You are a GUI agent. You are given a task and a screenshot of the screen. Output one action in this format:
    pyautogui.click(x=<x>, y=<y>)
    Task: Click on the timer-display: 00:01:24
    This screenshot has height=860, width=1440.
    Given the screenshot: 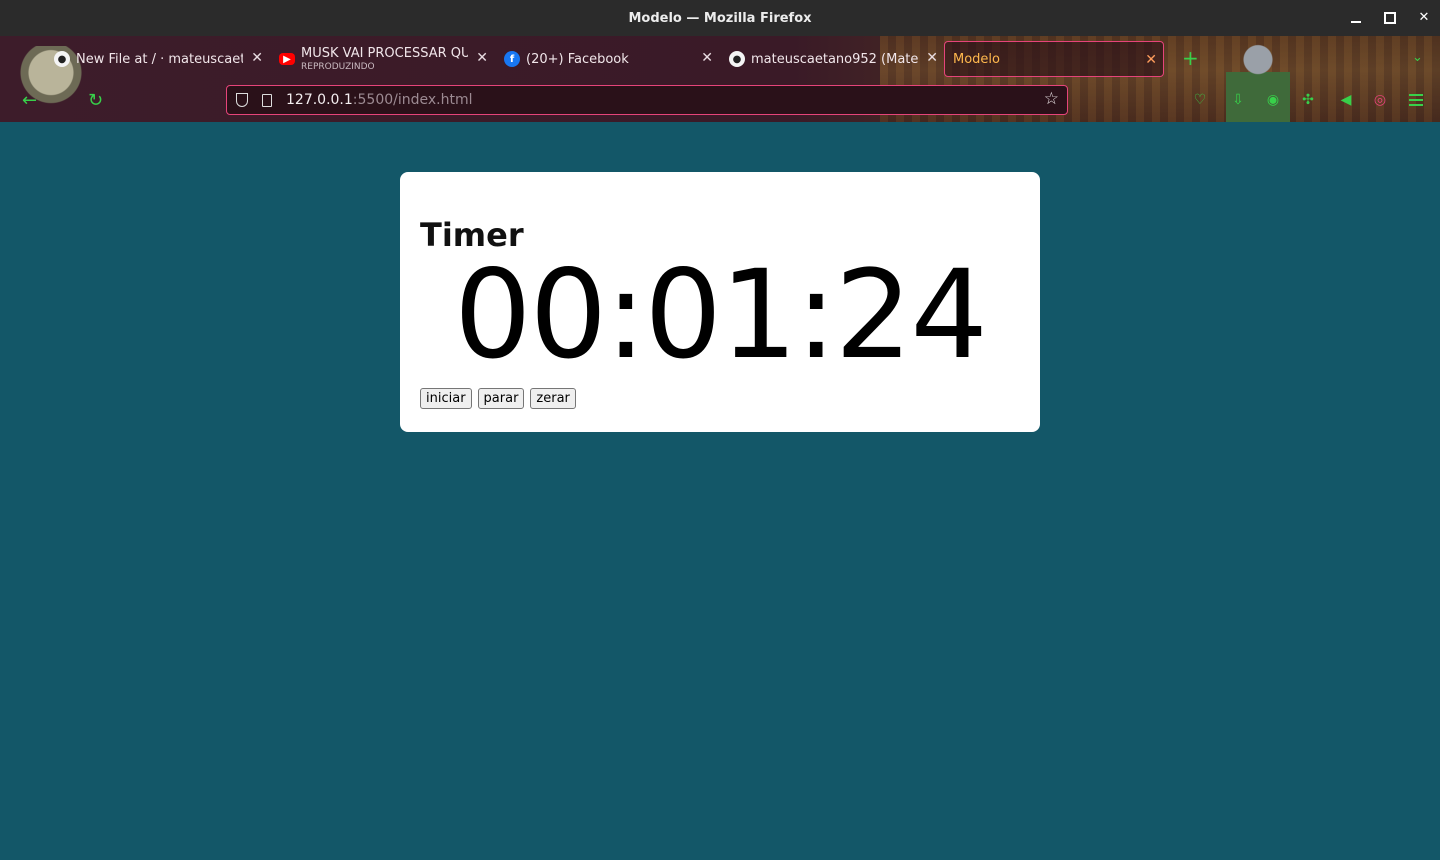 What is the action you would take?
    pyautogui.click(x=721, y=315)
    